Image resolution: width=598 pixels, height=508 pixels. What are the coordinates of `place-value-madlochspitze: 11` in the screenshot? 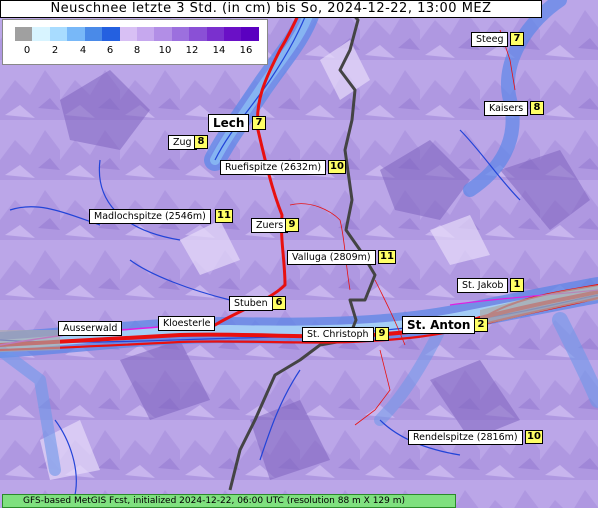 It's located at (224, 216).